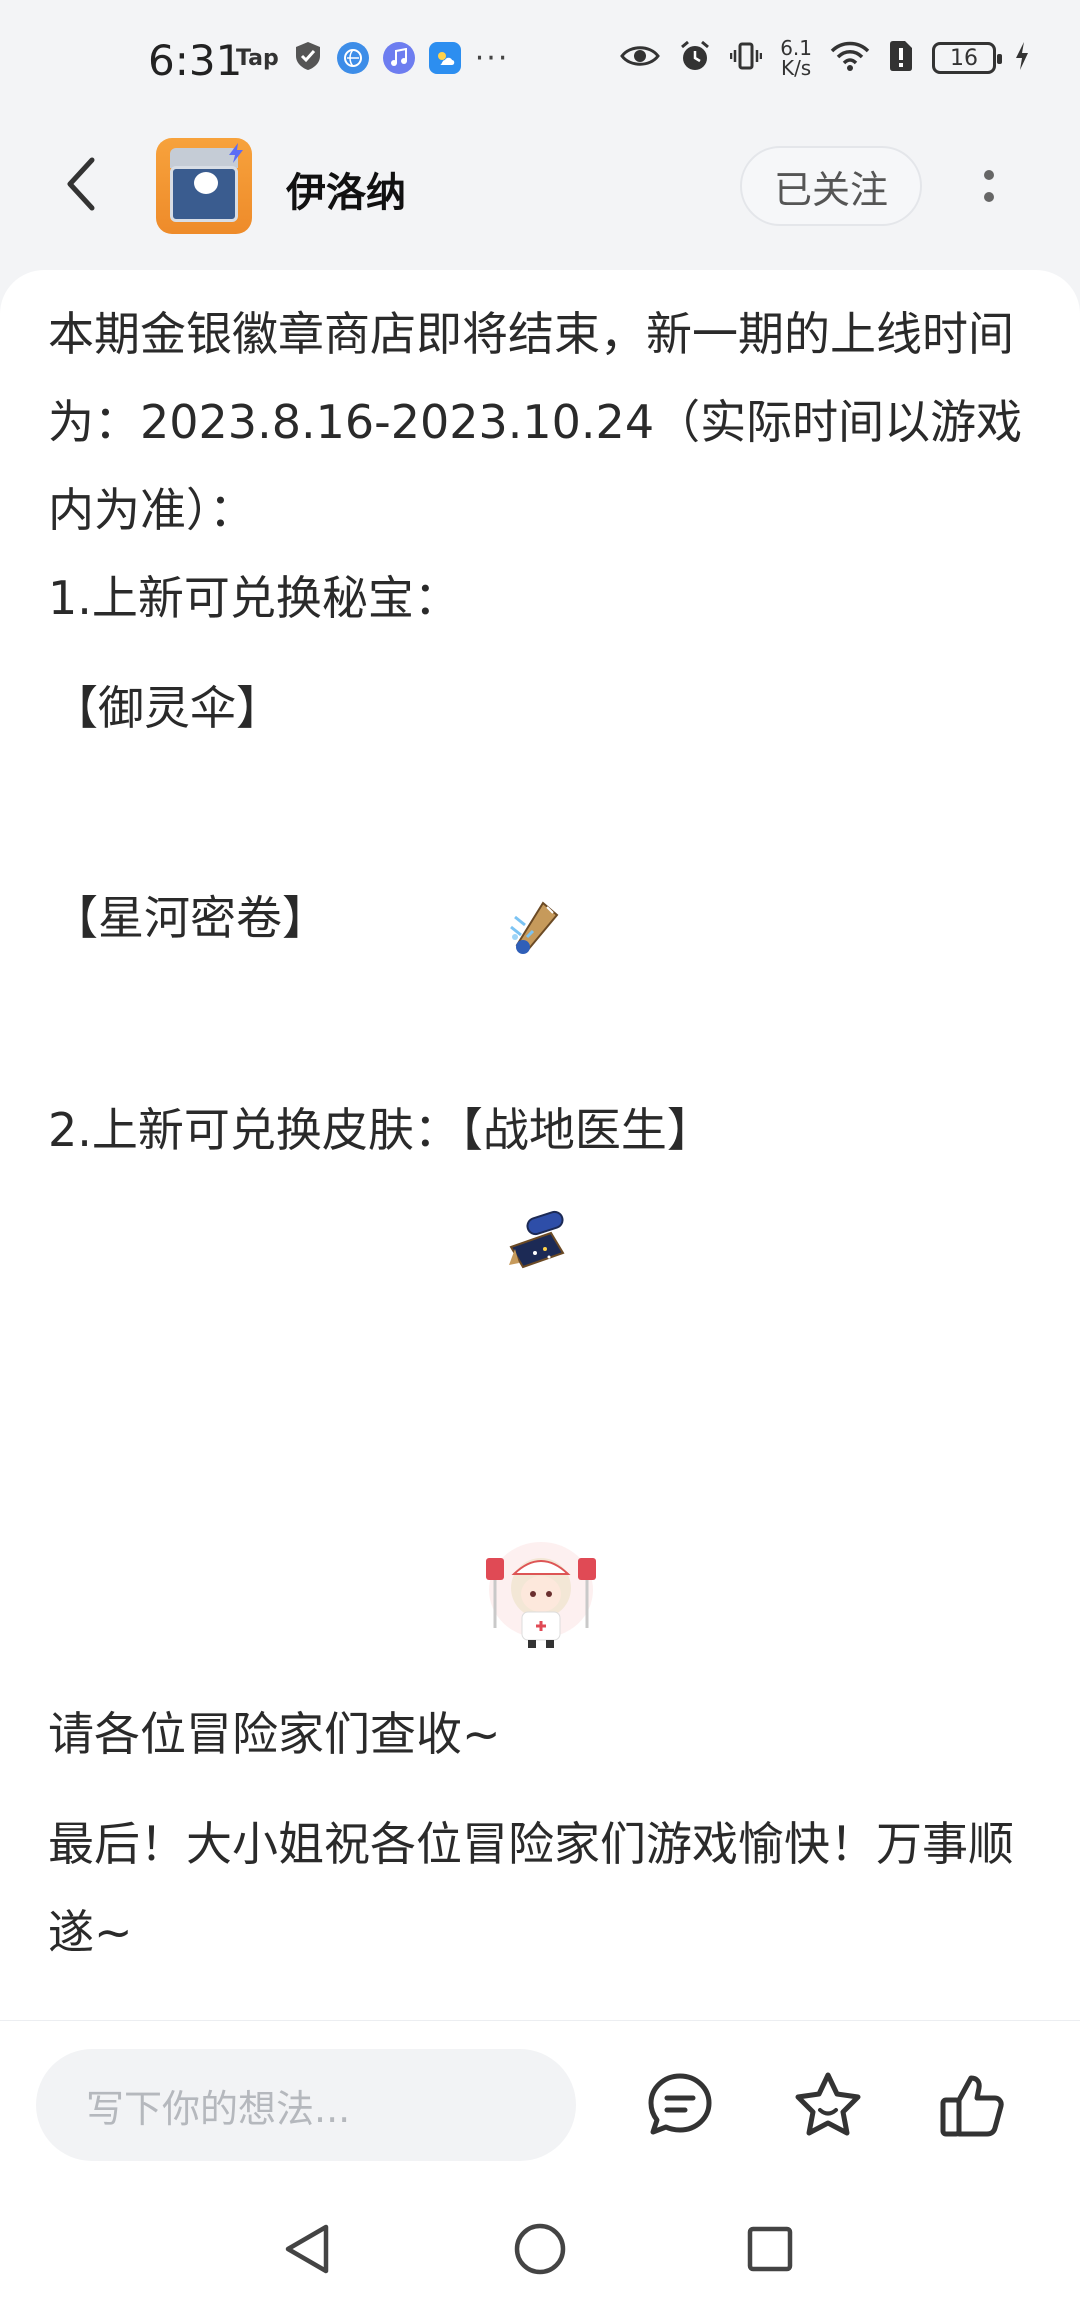 The image size is (1080, 2310). What do you see at coordinates (540, 195) in the screenshot?
I see `post-header: 伊洛纳 已关注` at bounding box center [540, 195].